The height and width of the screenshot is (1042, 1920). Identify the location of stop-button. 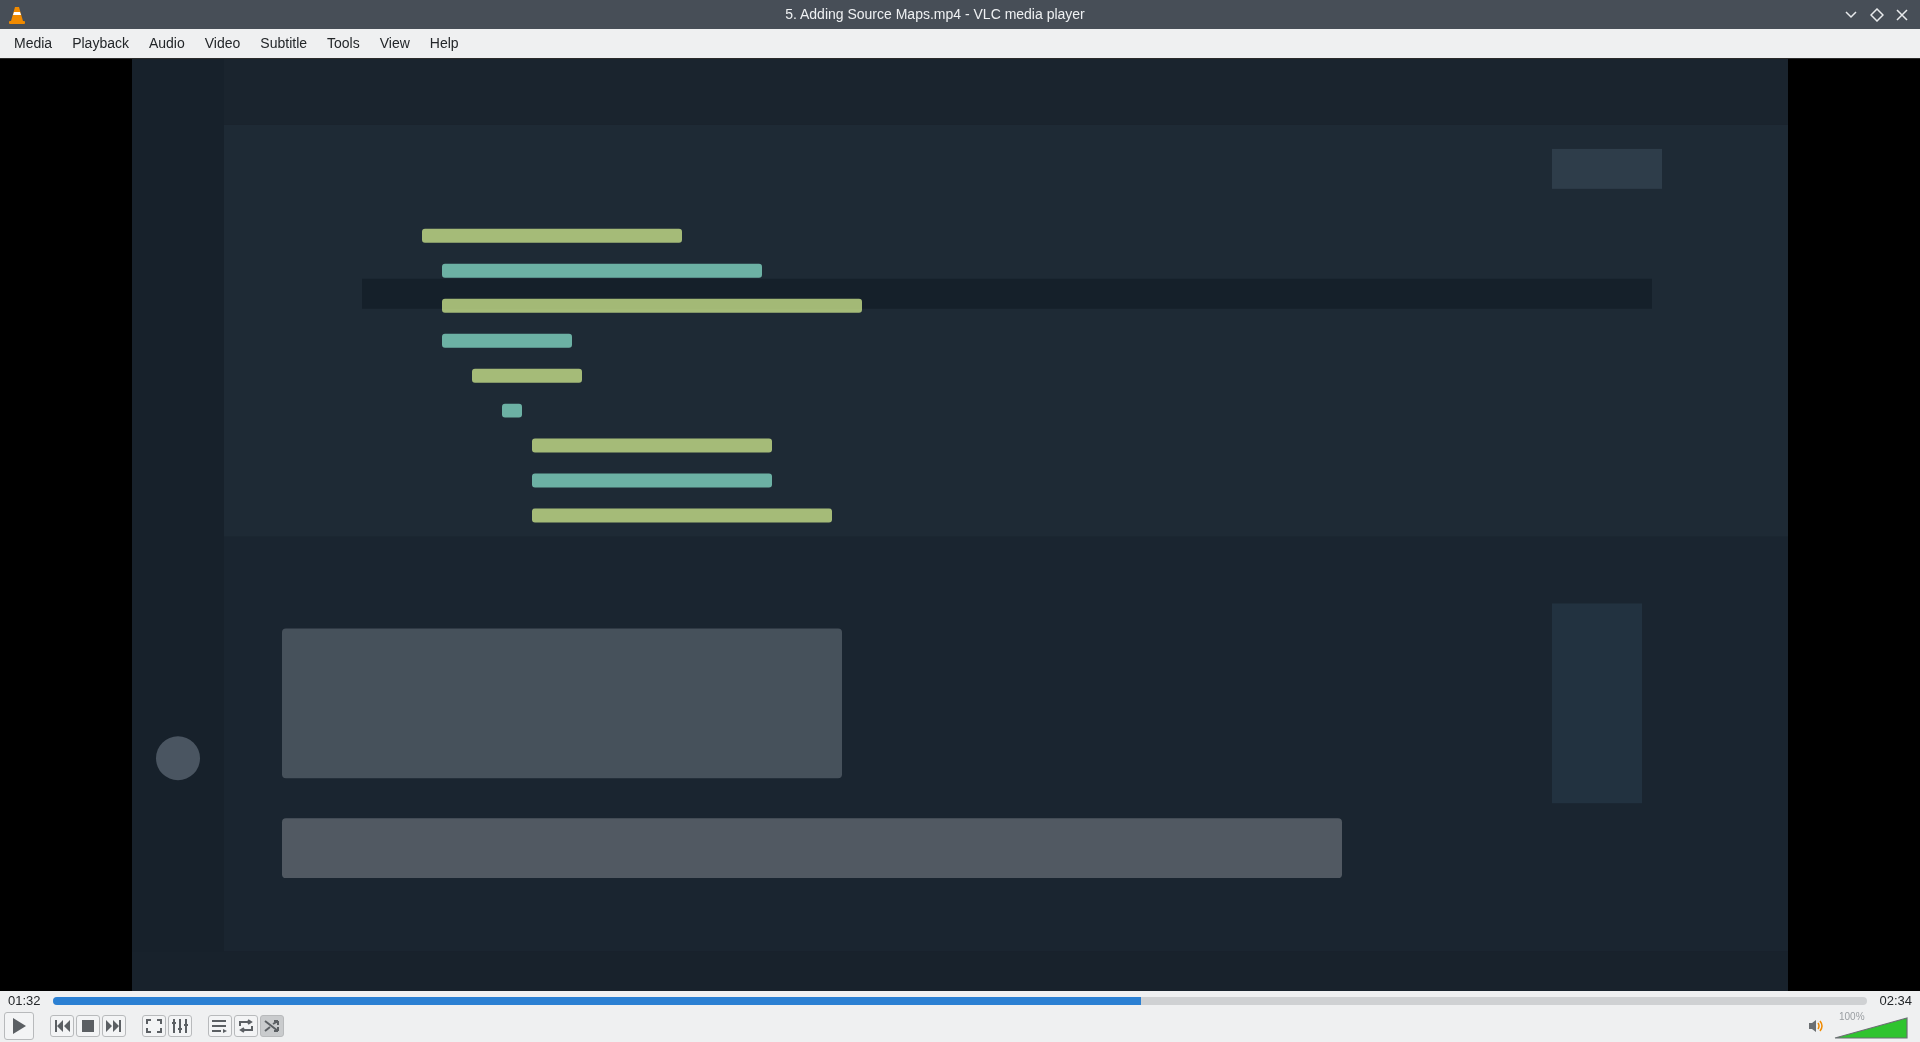
(88, 1026).